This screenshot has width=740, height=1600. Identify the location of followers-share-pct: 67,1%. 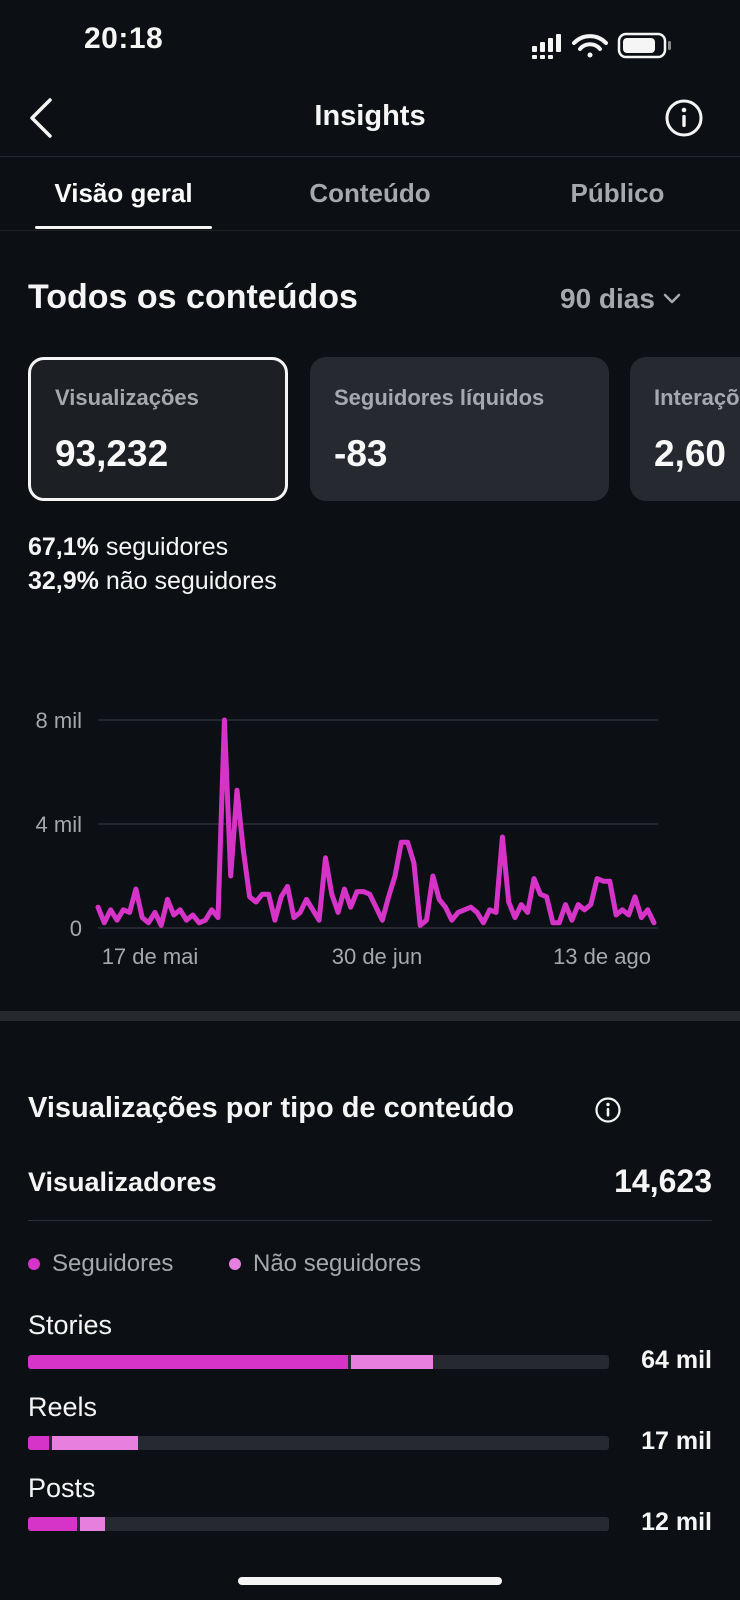
(63, 547).